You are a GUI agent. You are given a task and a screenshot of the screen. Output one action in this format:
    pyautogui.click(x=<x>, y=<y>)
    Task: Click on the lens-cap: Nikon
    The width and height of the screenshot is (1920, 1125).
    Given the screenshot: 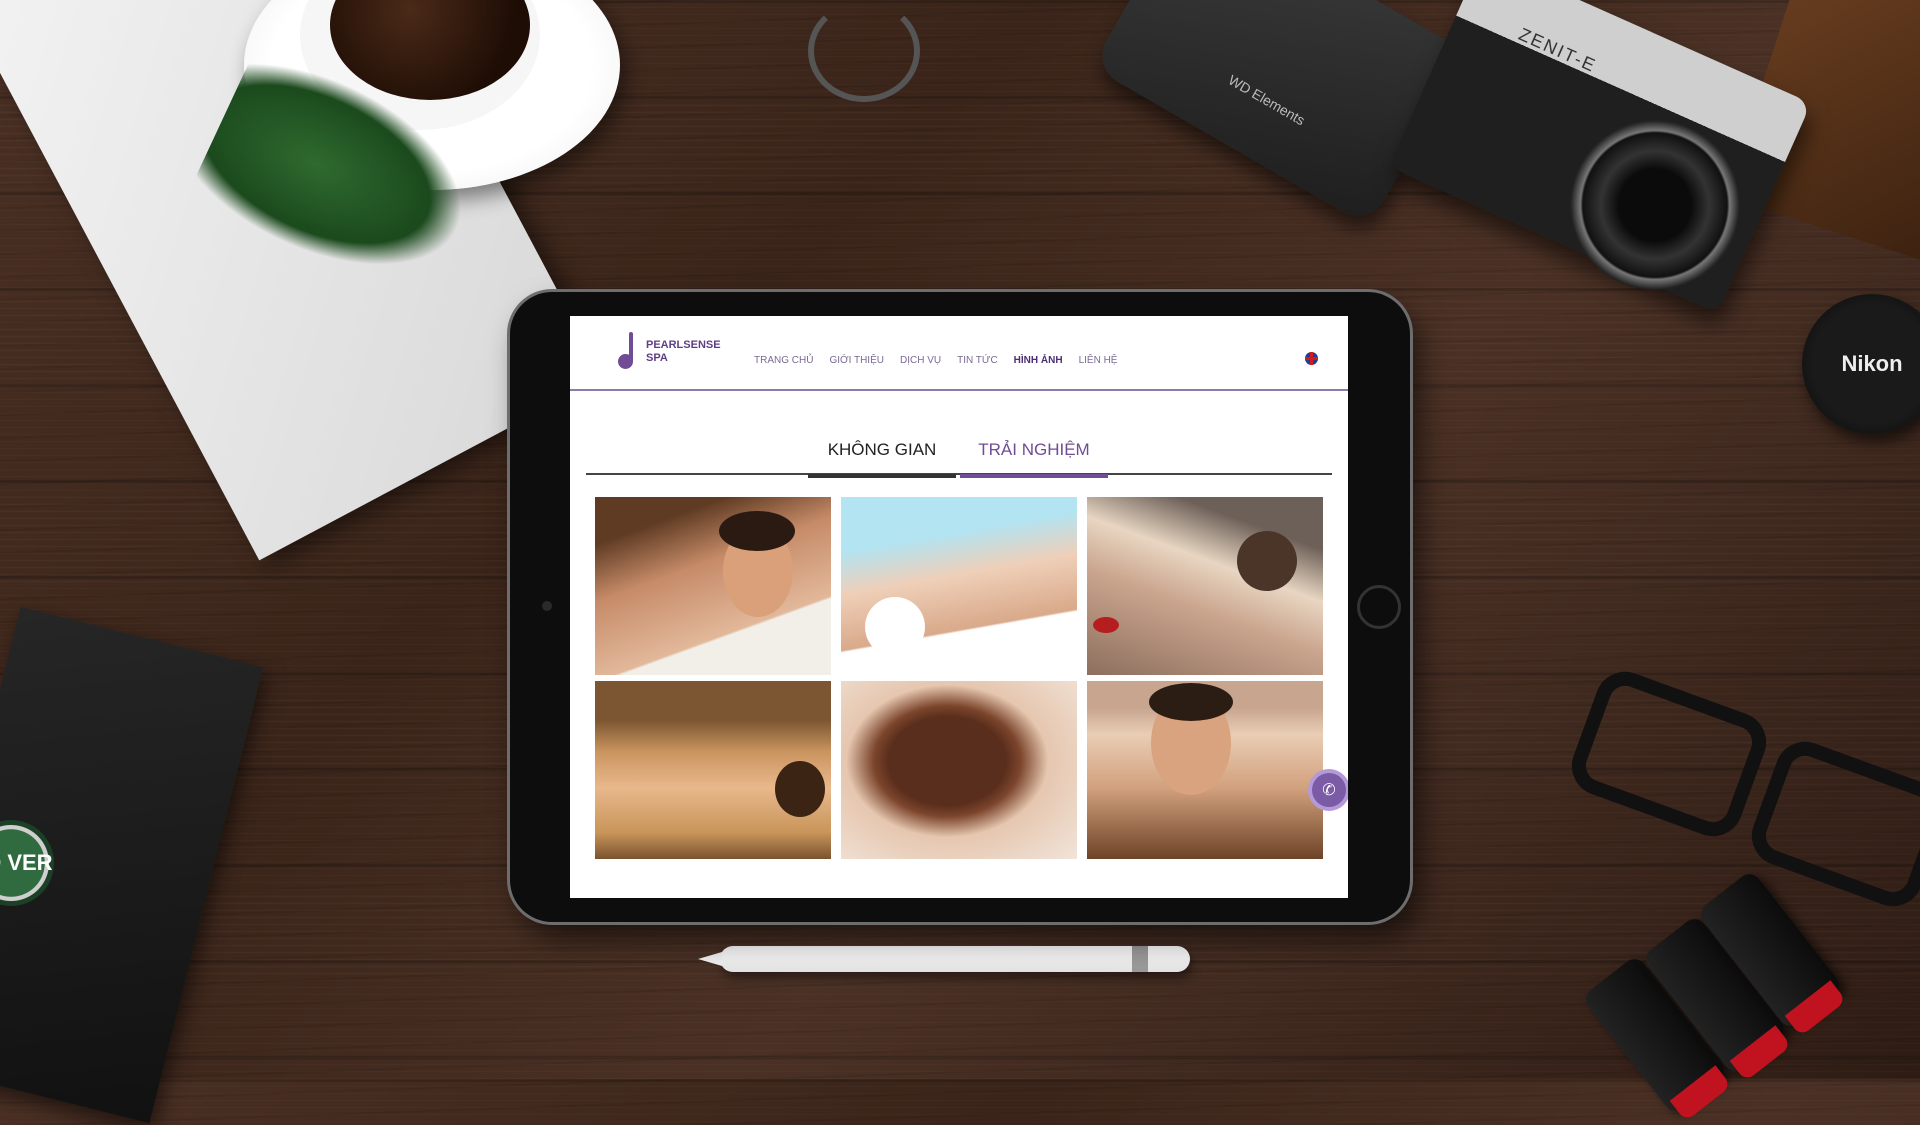 What is the action you would take?
    pyautogui.click(x=1861, y=364)
    